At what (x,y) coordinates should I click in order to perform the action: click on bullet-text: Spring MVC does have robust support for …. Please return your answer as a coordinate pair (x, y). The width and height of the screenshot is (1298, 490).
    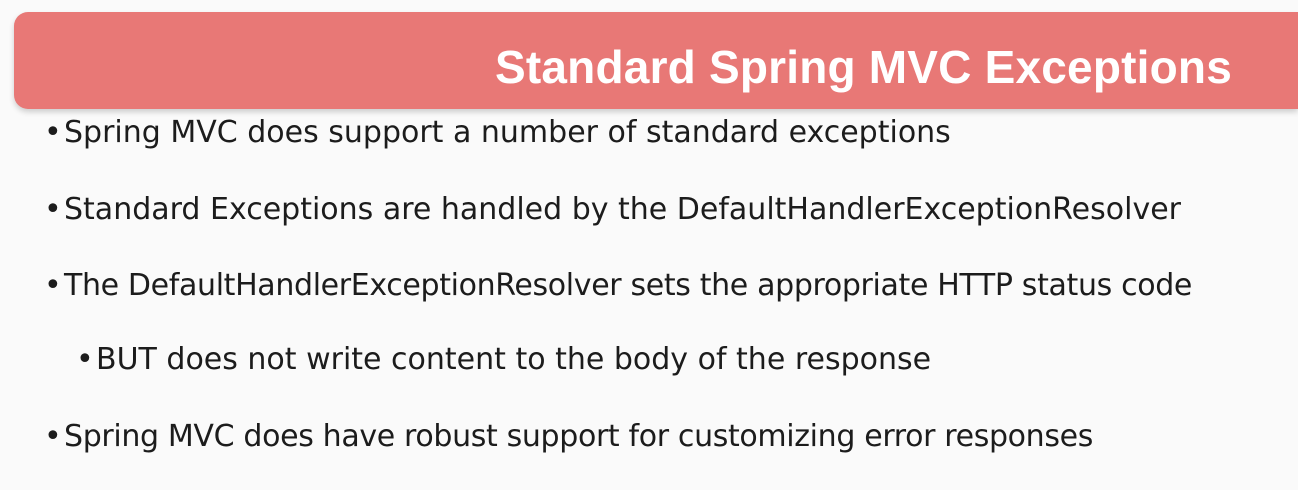
    Looking at the image, I should click on (579, 436).